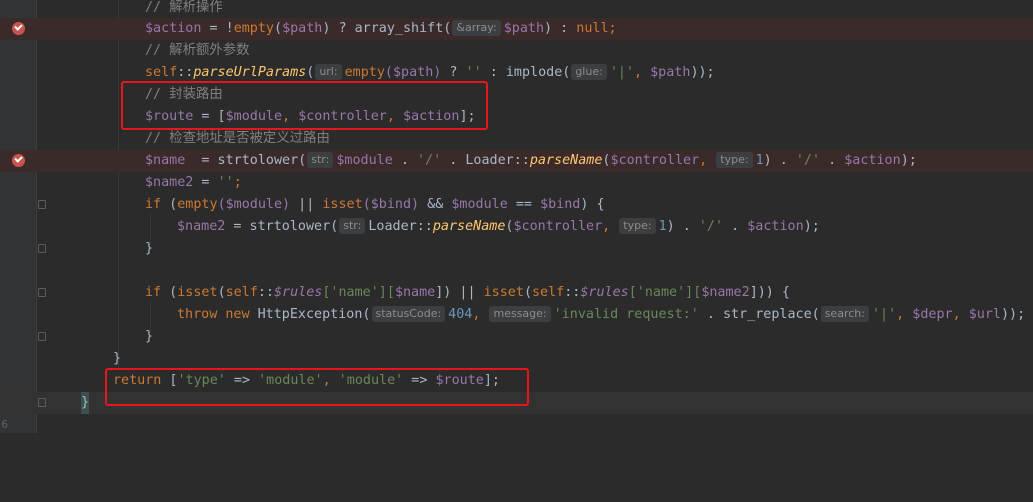 The height and width of the screenshot is (502, 1033). I want to click on highlight-box-return, so click(317, 387).